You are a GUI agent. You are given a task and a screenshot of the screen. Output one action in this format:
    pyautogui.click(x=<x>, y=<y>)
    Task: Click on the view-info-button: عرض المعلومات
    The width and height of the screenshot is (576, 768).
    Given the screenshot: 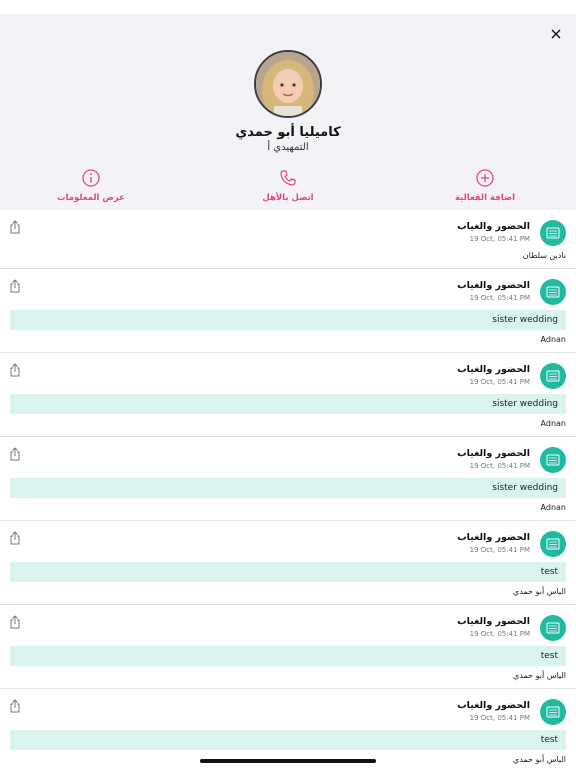 What is the action you would take?
    pyautogui.click(x=91, y=185)
    